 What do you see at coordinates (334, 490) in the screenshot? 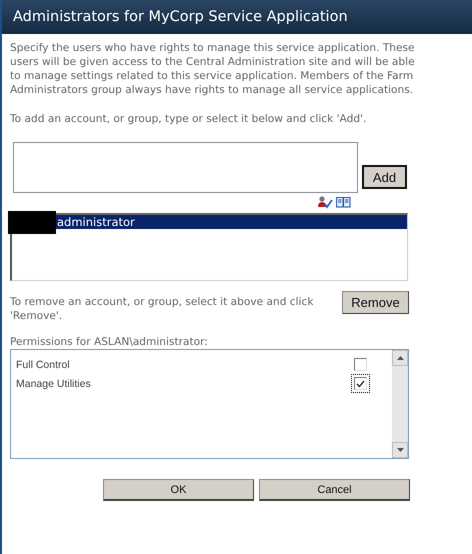
I see `dialog-button: Cancel` at bounding box center [334, 490].